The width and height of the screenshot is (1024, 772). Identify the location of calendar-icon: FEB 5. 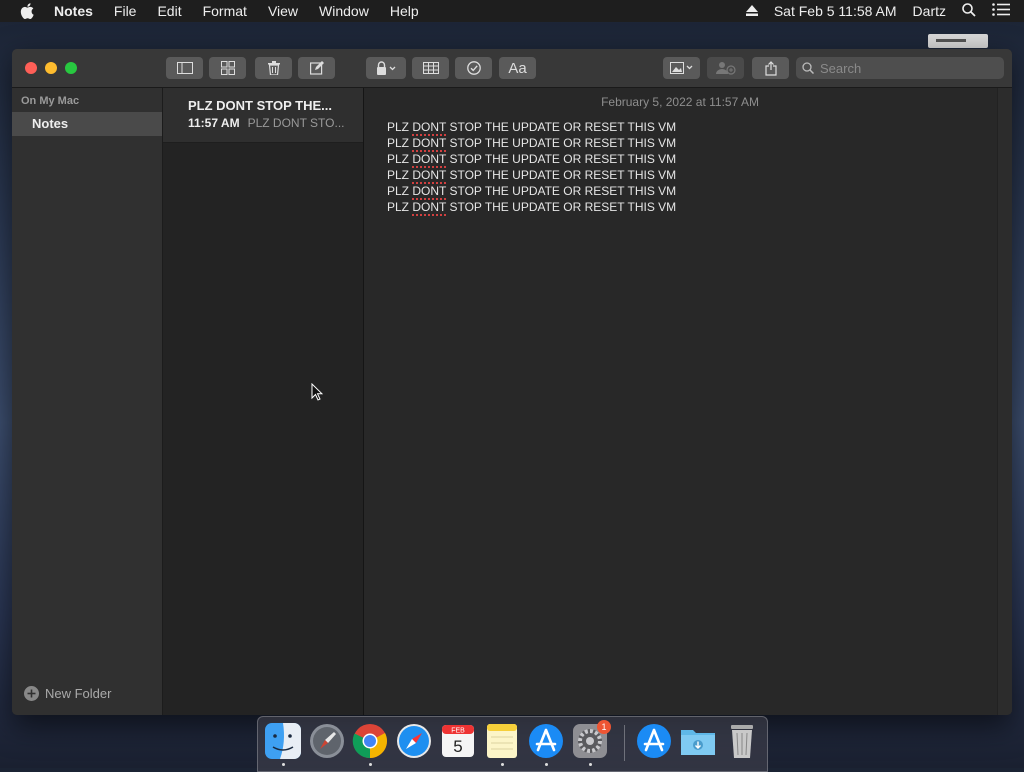
(458, 741).